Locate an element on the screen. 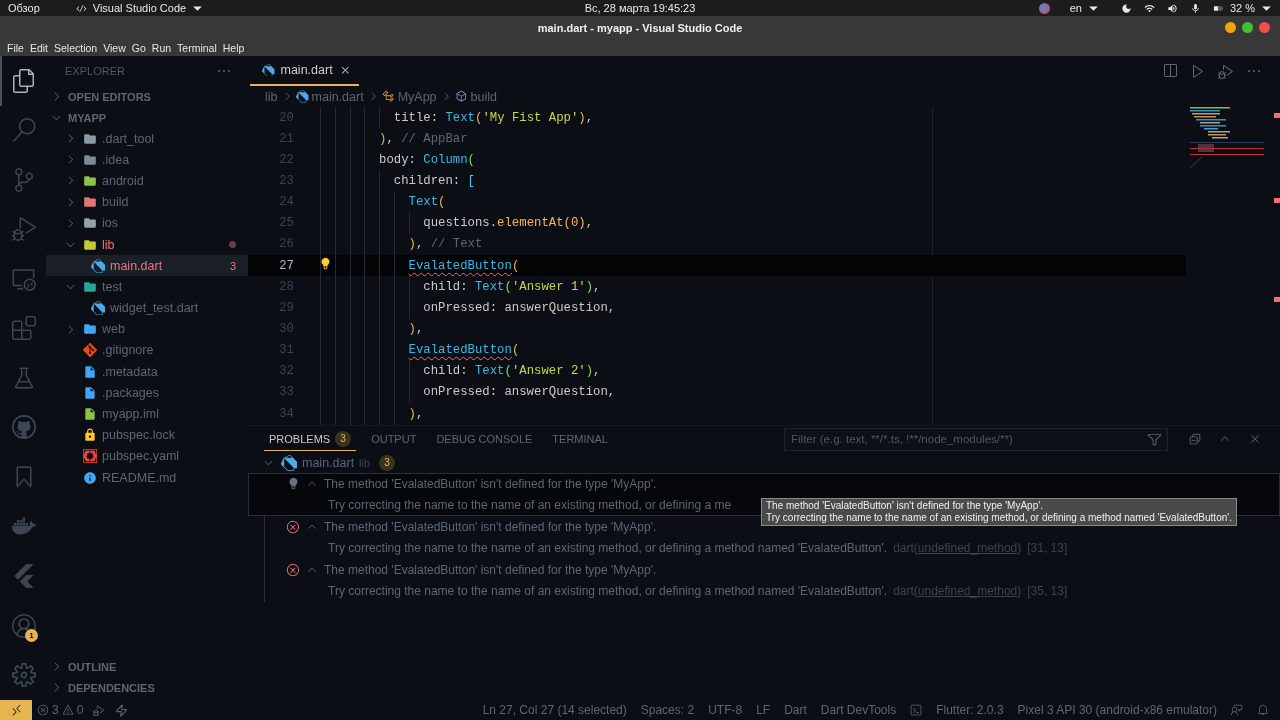 Image resolution: width=1280 pixels, height=720 pixels. section-title: OUTLINE is located at coordinates (92, 666).